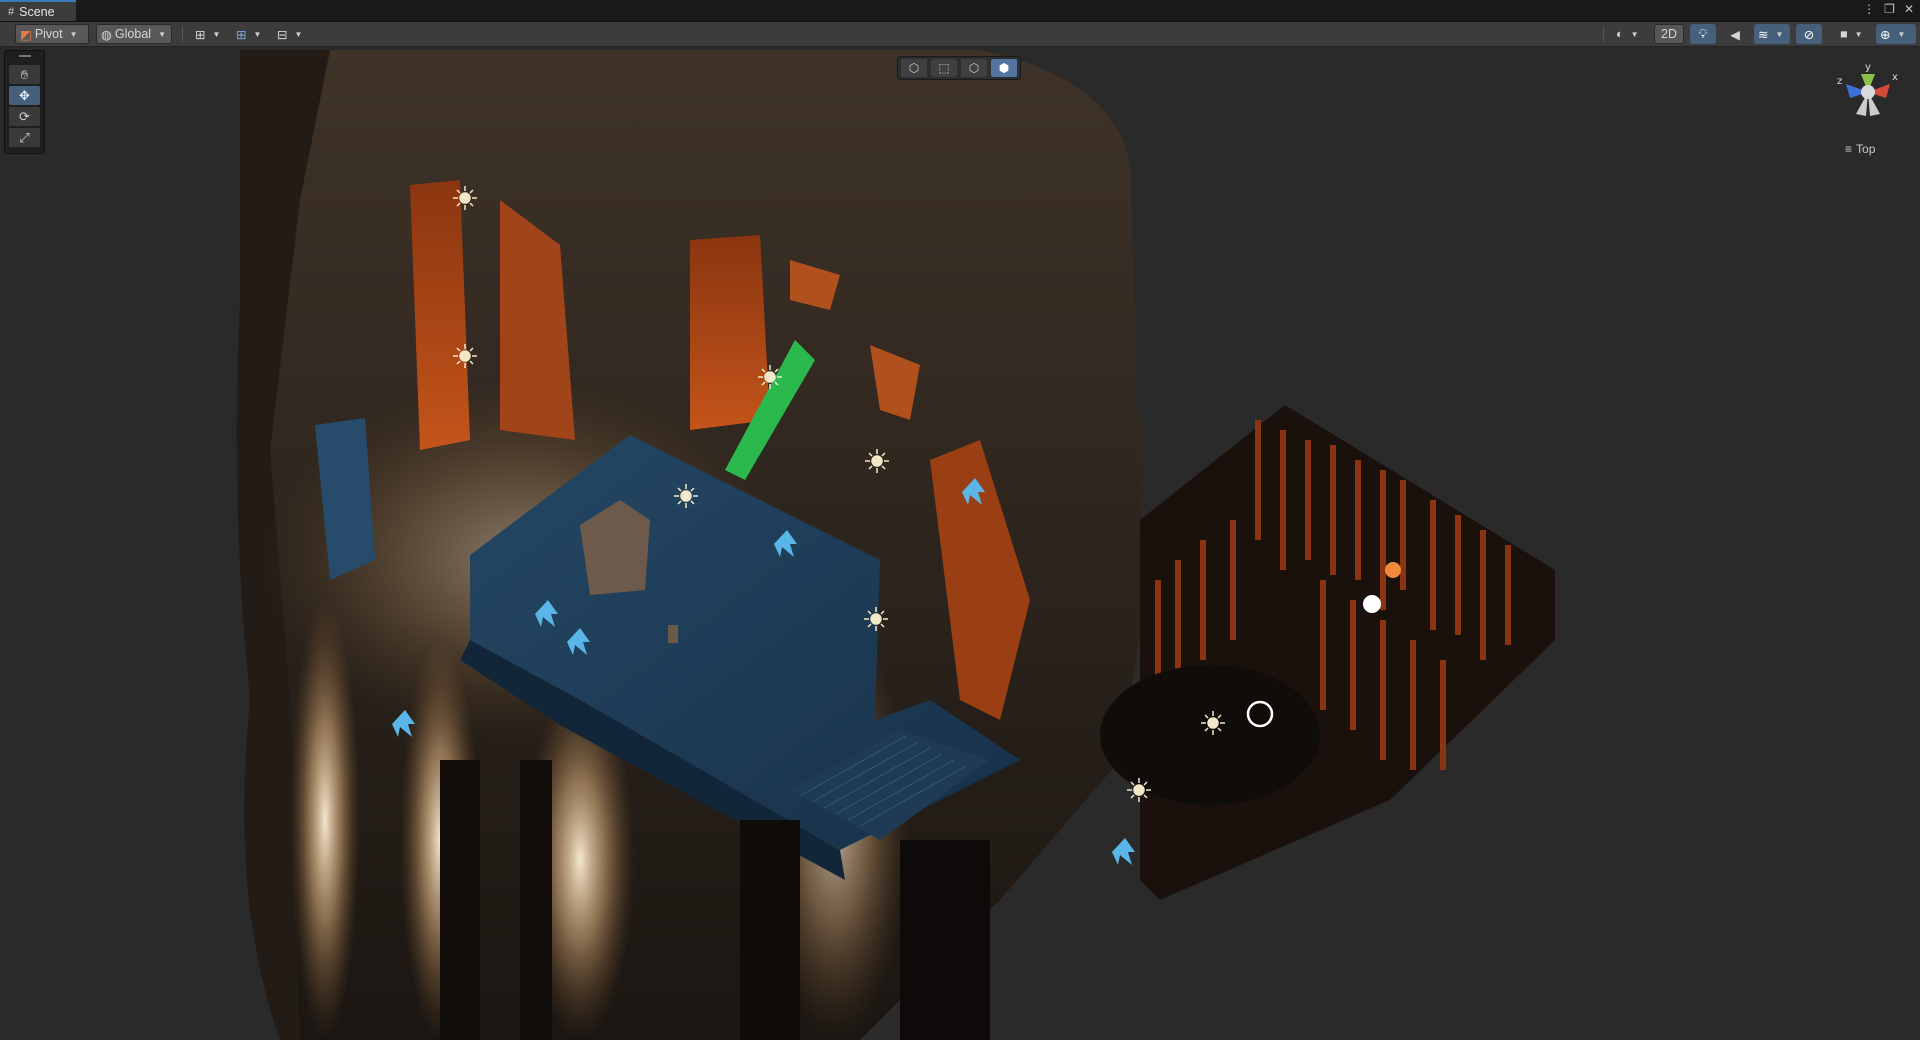  I want to click on scene-grid-icon: #, so click(11, 11).